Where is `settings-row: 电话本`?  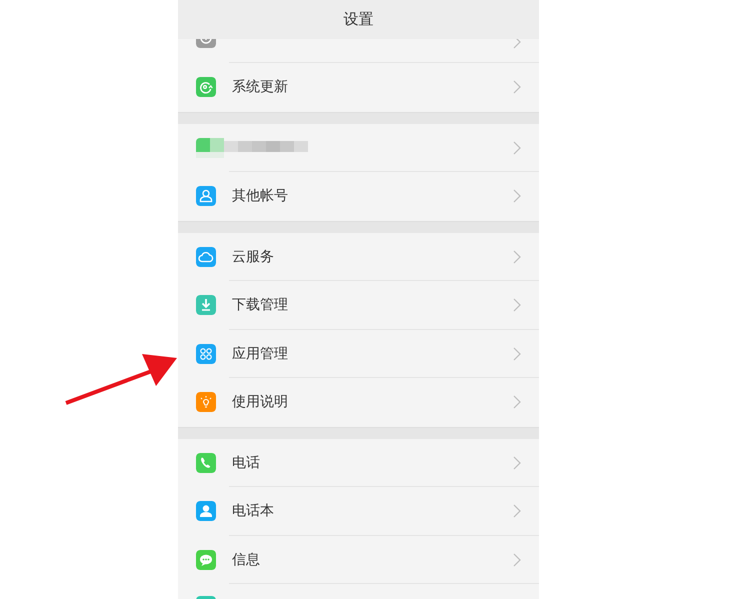 settings-row: 电话本 is located at coordinates (358, 511).